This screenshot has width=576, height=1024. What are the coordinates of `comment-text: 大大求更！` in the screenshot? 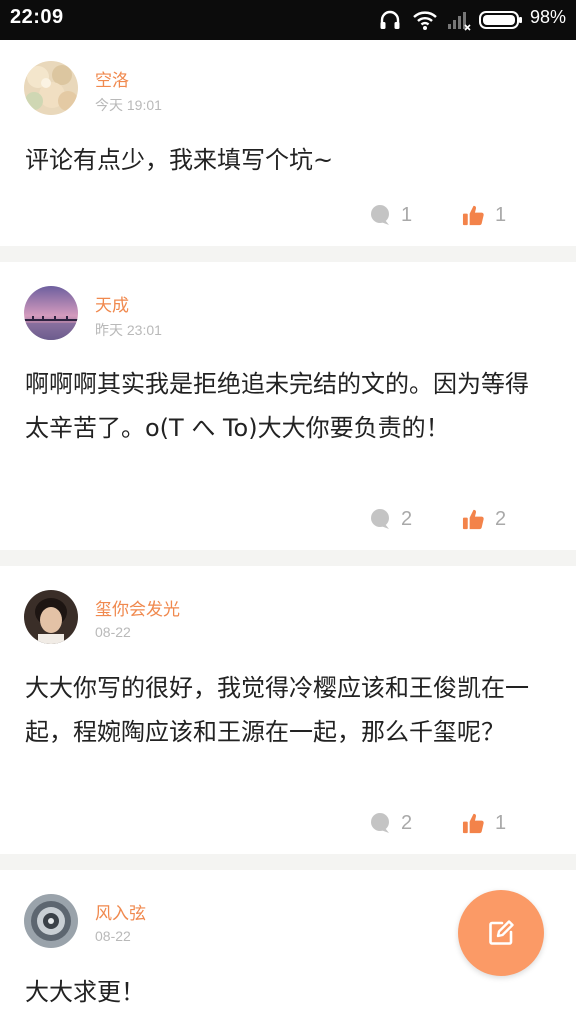 It's located at (85, 992).